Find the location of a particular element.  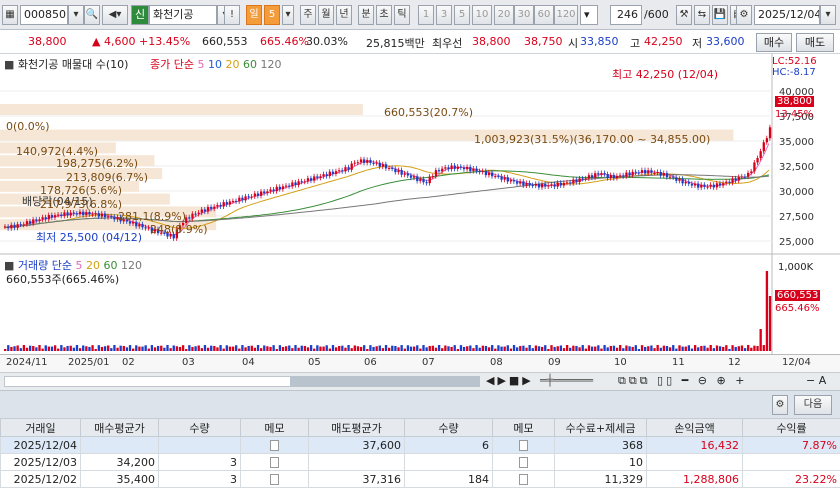

interval-60: 60 is located at coordinates (544, 15).